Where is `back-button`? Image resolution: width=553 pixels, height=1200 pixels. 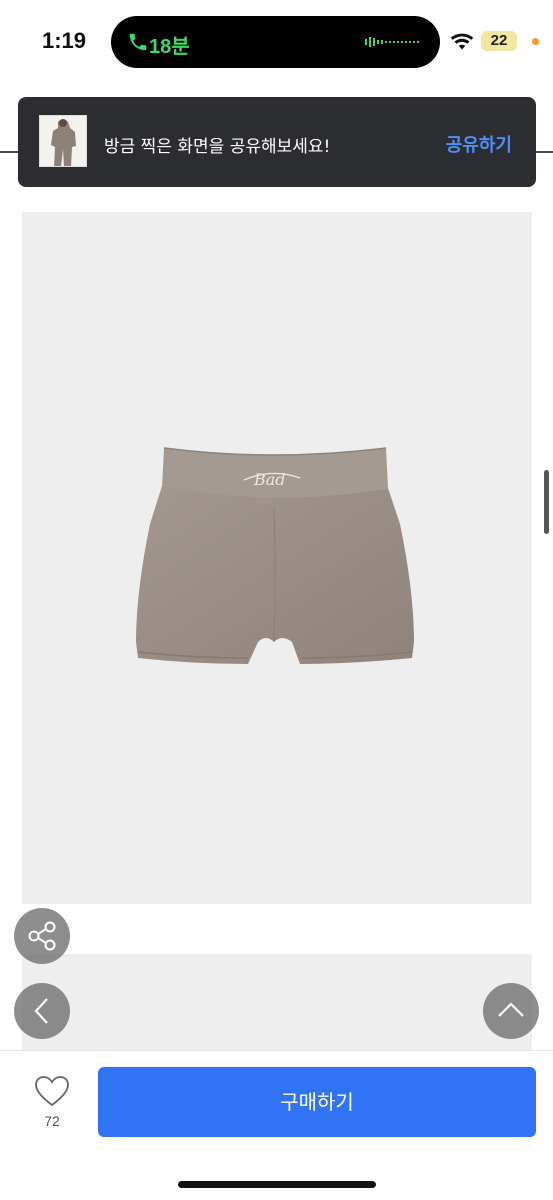
back-button is located at coordinates (42, 1011).